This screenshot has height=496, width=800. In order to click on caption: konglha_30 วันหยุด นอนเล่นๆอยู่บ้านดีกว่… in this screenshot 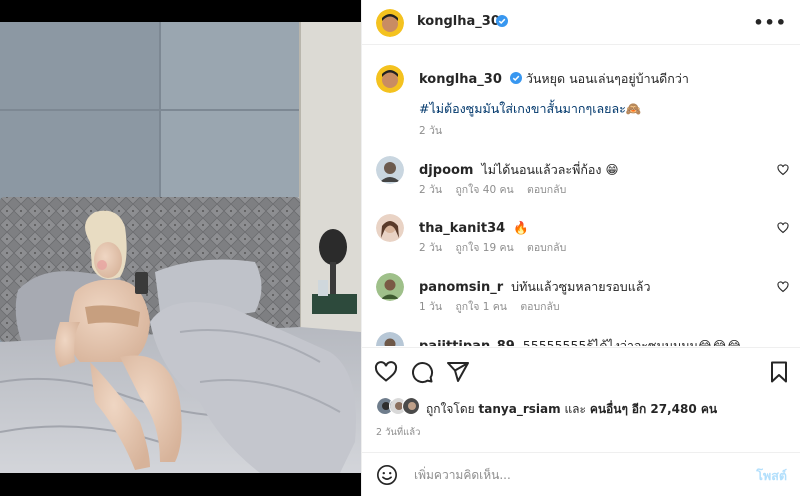, I will do `click(581, 110)`.